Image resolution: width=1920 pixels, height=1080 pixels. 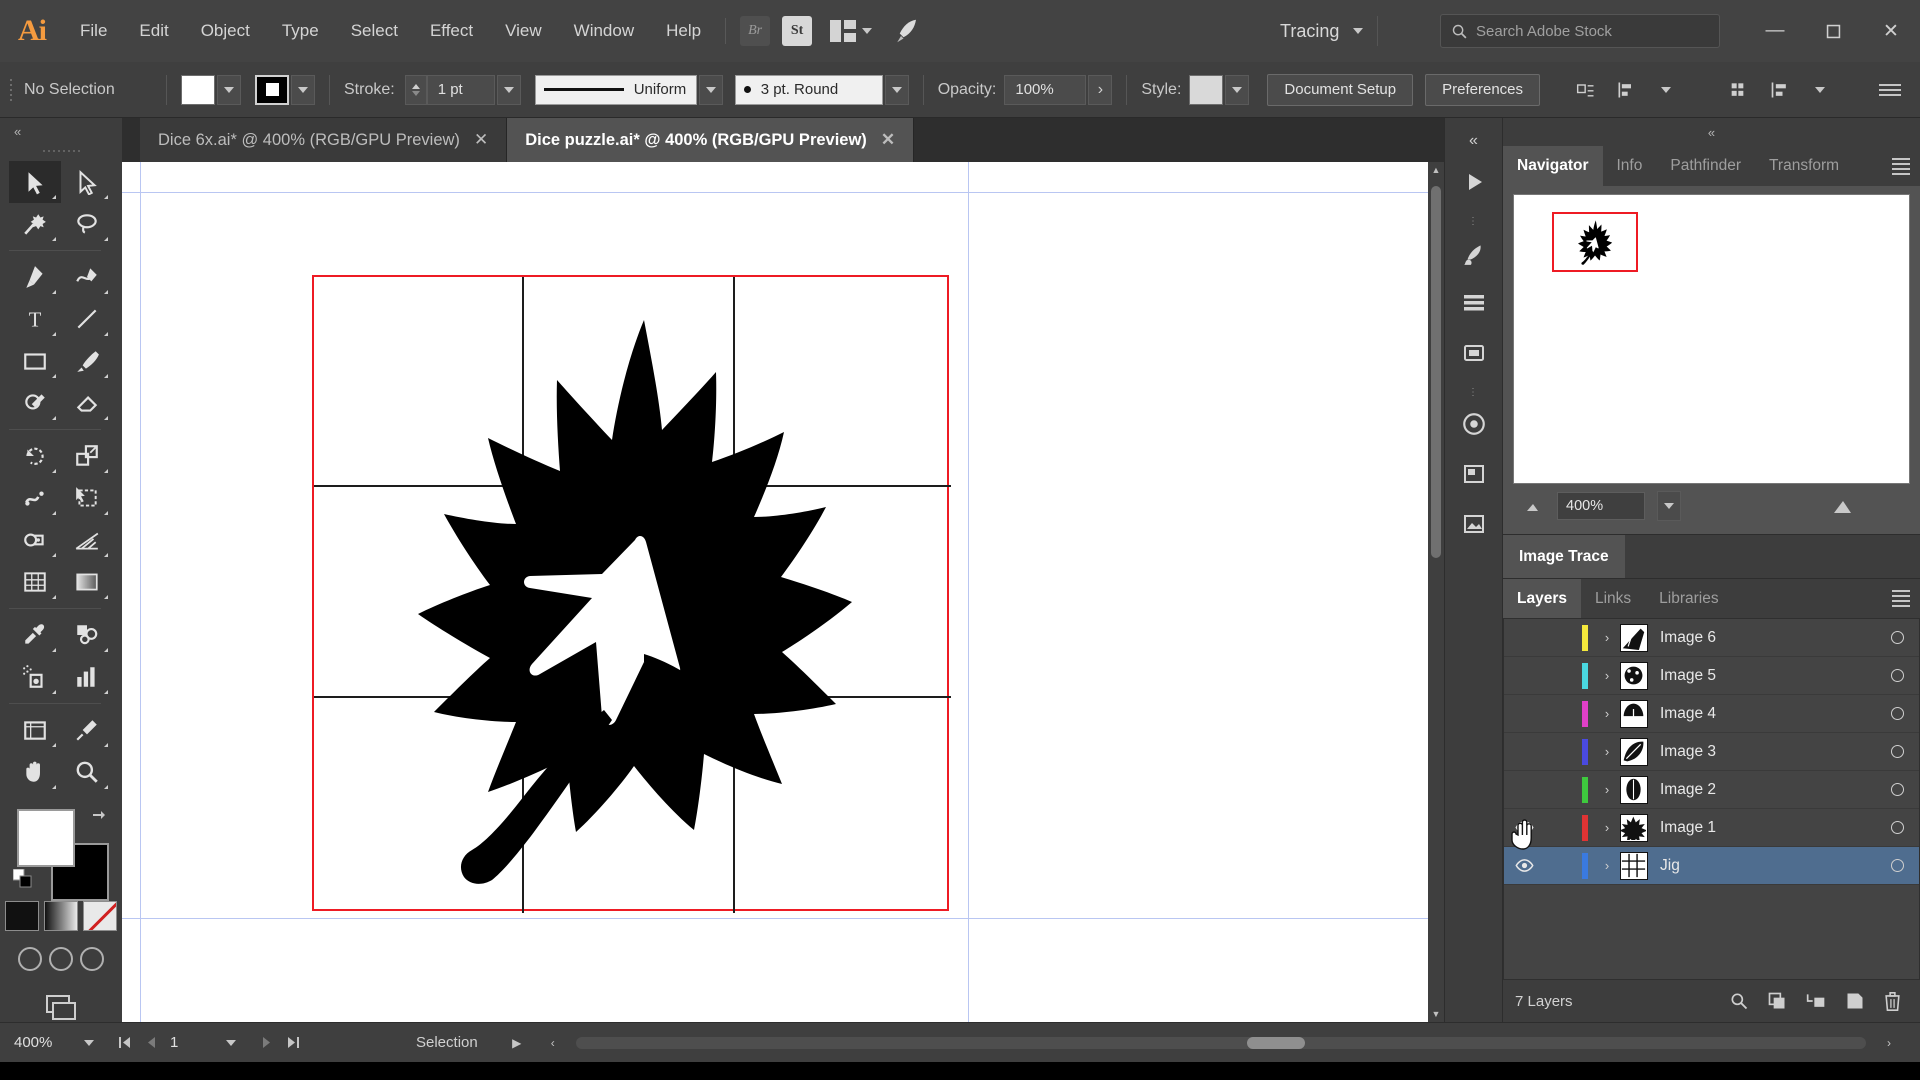 What do you see at coordinates (1767, 790) in the screenshot?
I see `layer-name-label: Image 2` at bounding box center [1767, 790].